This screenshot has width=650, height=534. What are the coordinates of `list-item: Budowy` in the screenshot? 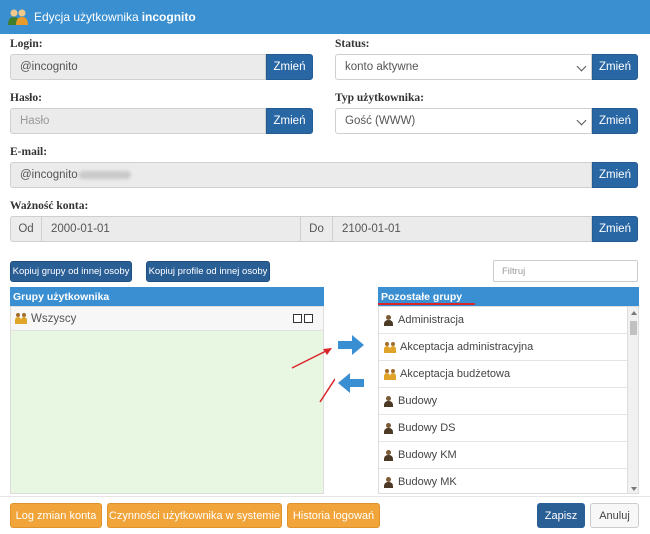 It's located at (508, 401).